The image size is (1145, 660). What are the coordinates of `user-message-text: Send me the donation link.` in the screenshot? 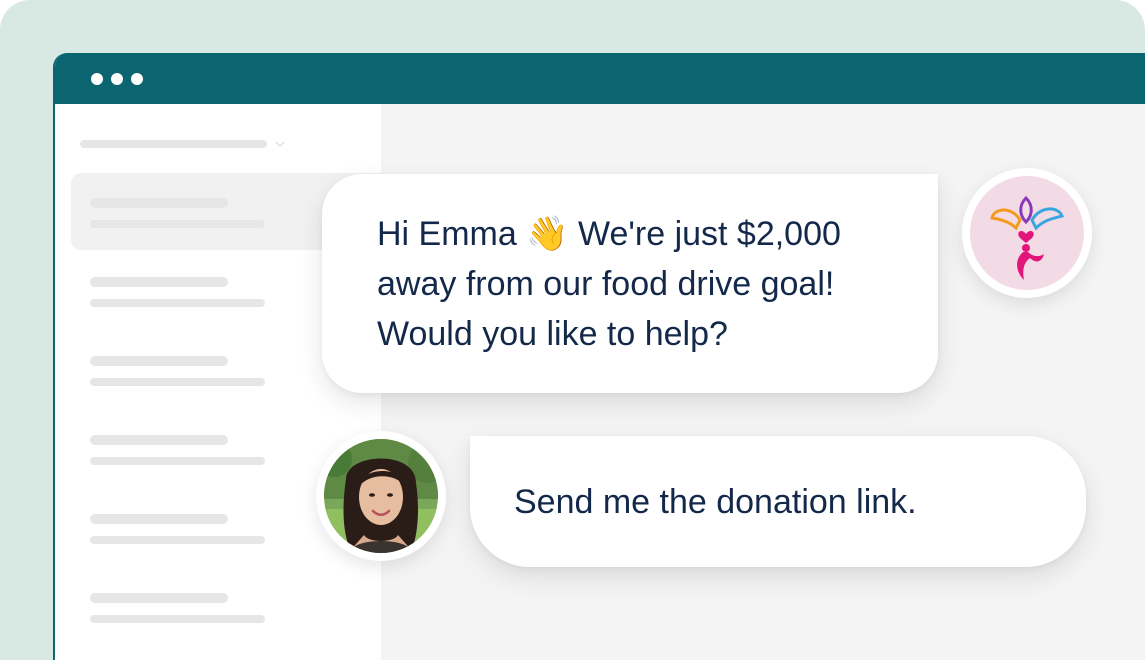 It's located at (715, 502).